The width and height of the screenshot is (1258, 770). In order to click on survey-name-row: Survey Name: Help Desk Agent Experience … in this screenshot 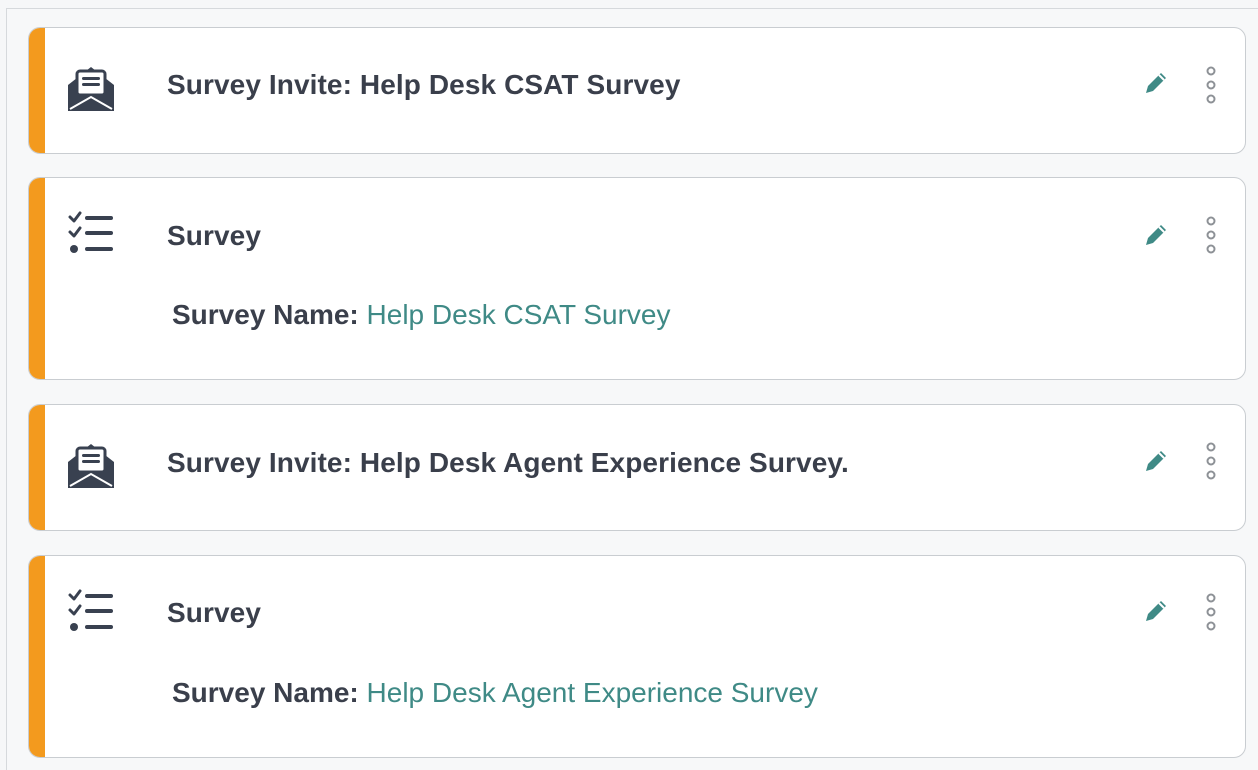, I will do `click(495, 693)`.